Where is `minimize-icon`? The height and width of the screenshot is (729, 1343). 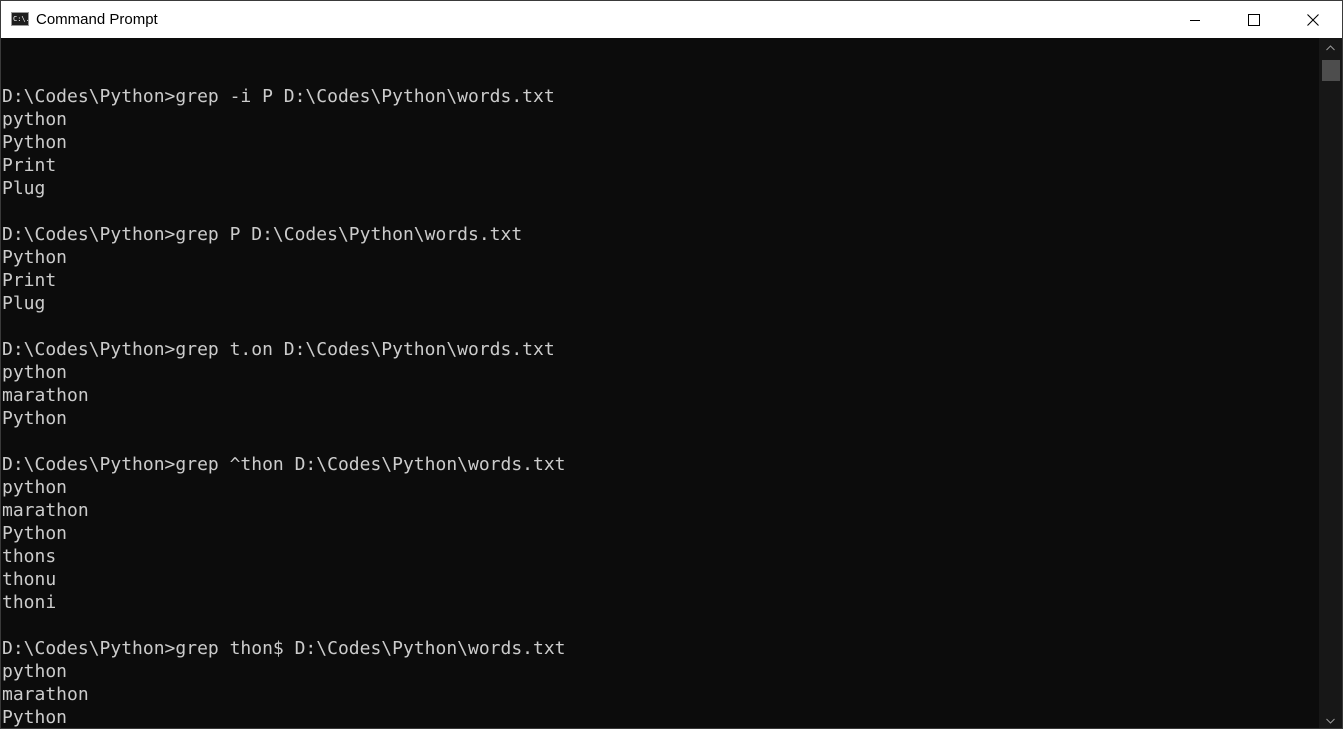
minimize-icon is located at coordinates (1195, 20).